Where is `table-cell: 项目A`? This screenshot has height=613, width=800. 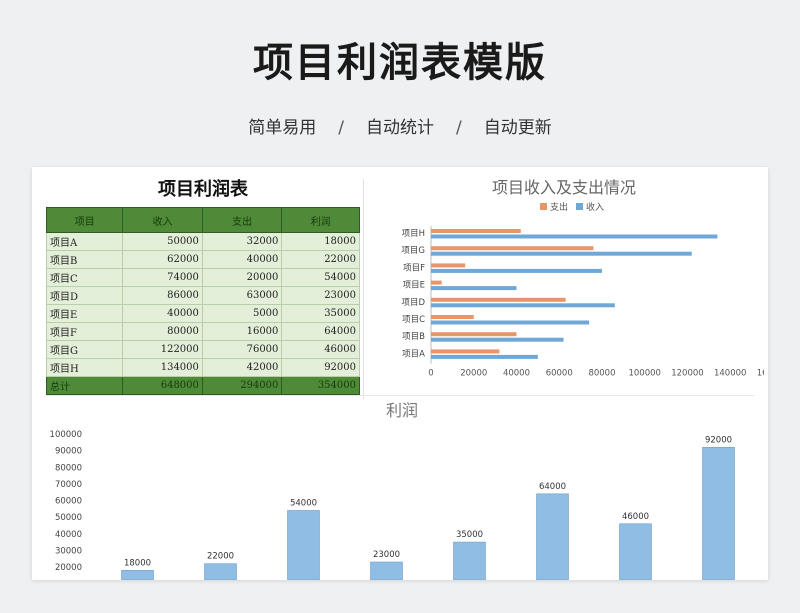
table-cell: 项目A is located at coordinates (84, 241).